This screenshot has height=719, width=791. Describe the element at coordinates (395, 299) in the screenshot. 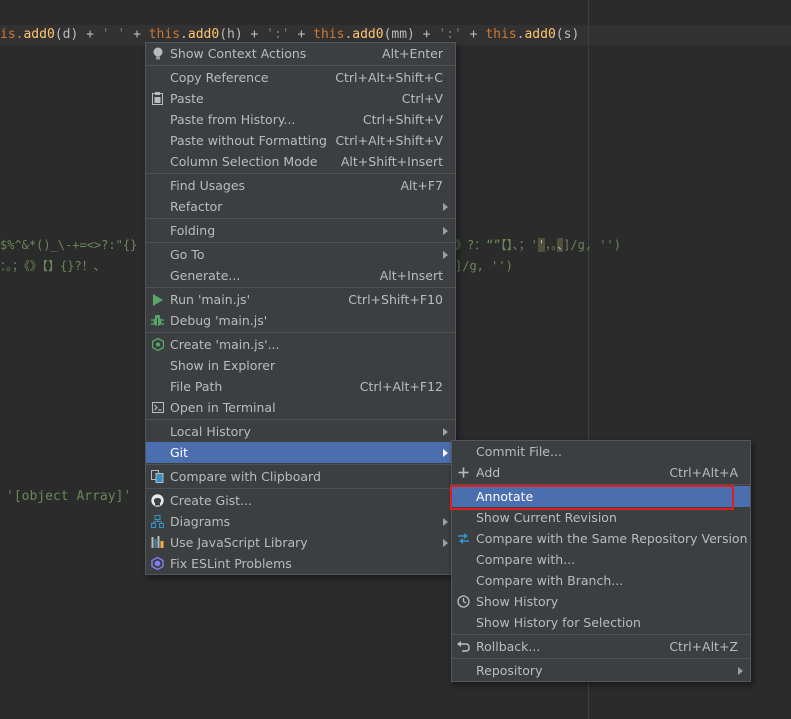

I see `shortcut-label: Ctrl+Shift+F10` at that location.